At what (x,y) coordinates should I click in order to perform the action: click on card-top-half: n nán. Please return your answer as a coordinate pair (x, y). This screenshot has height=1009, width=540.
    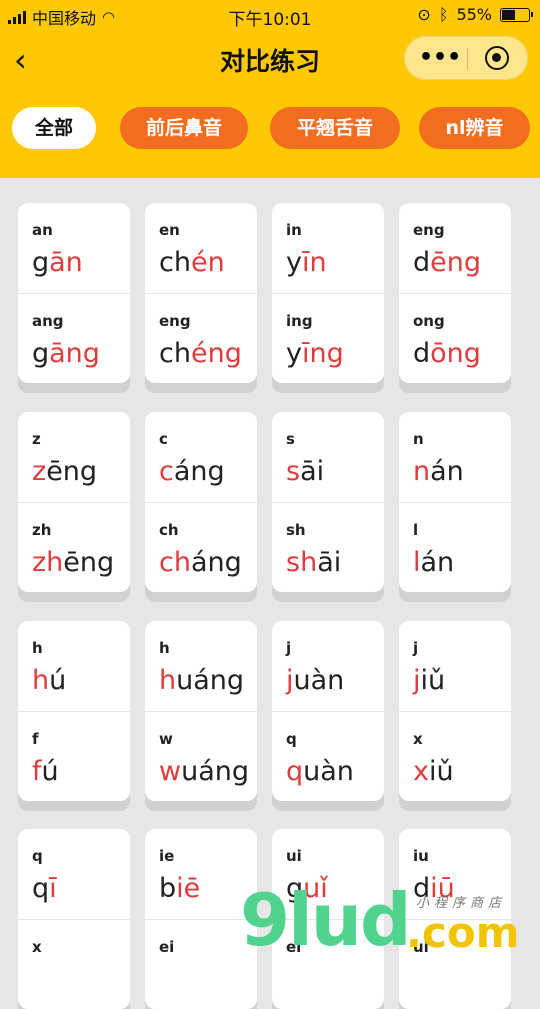
    Looking at the image, I should click on (455, 457).